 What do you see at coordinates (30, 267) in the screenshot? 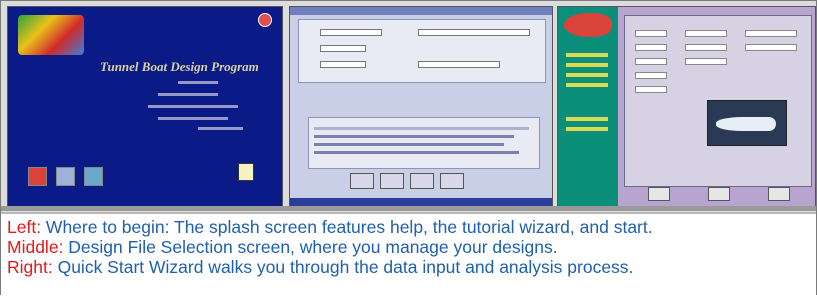
I see `caption-key: Right:` at bounding box center [30, 267].